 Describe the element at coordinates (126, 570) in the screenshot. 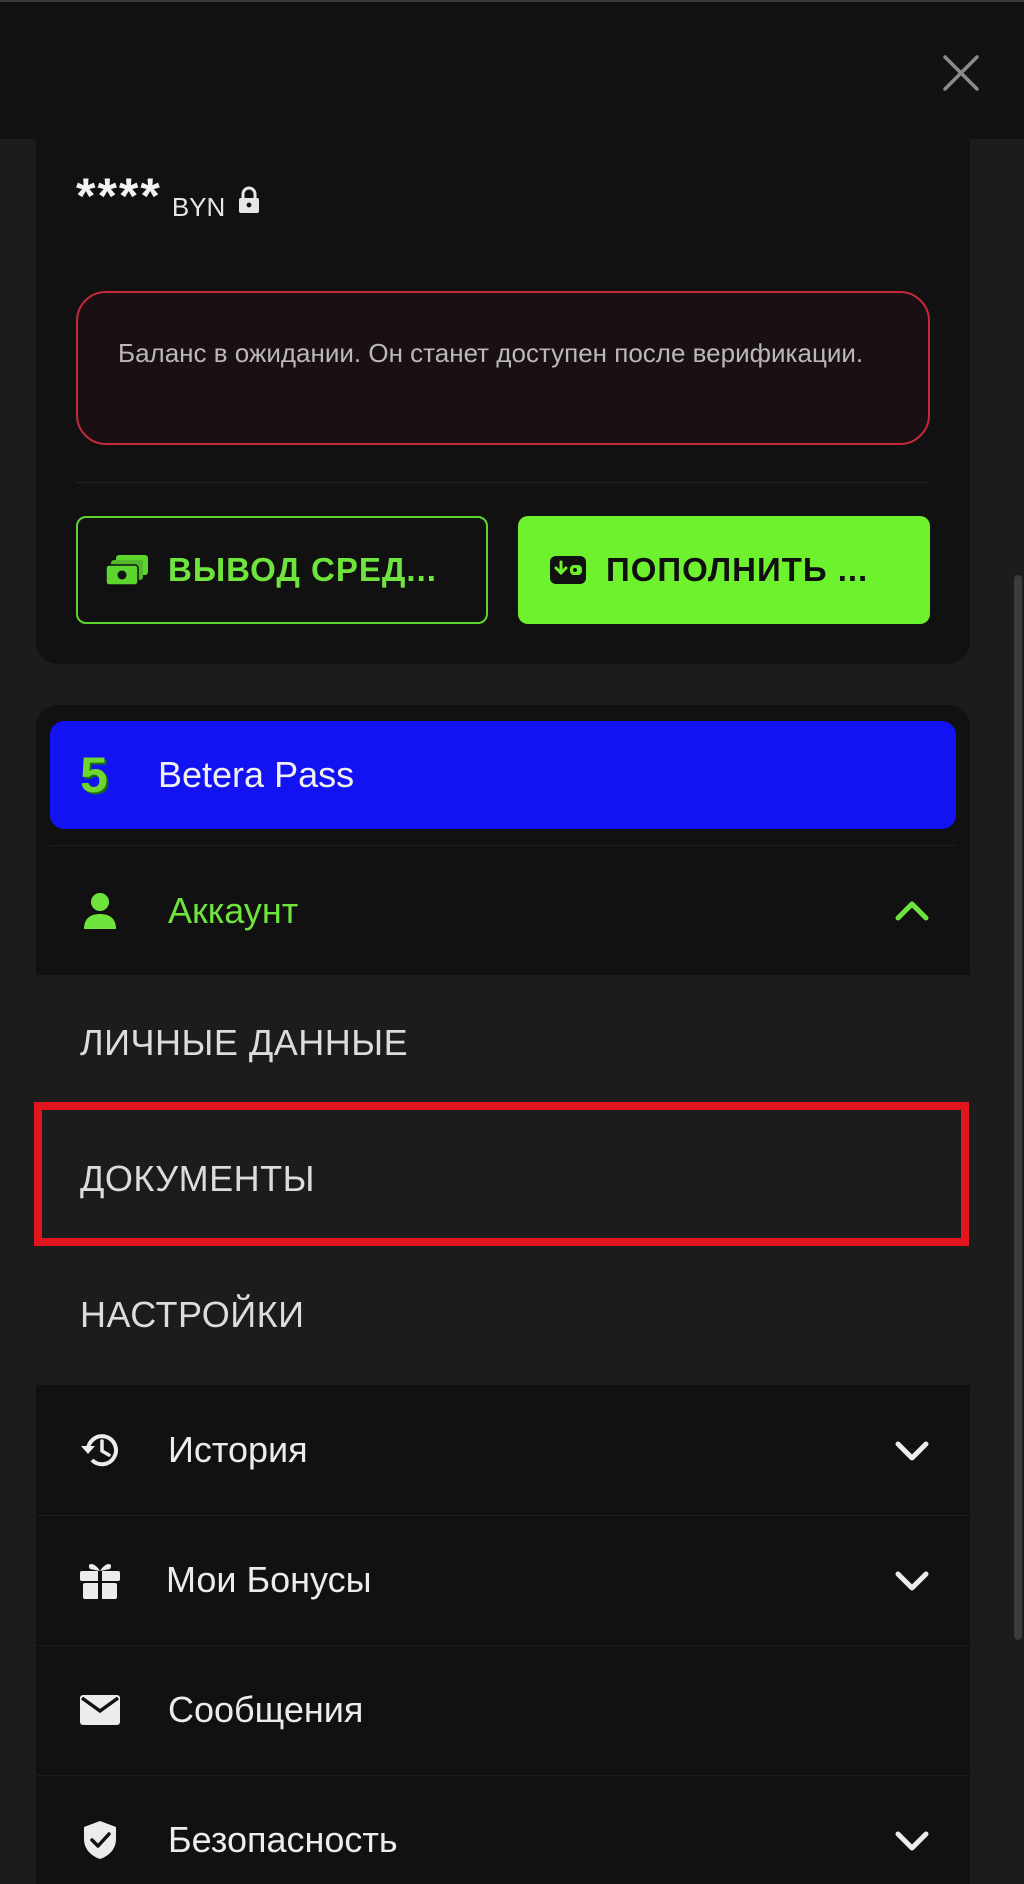

I see `cash-icon` at that location.